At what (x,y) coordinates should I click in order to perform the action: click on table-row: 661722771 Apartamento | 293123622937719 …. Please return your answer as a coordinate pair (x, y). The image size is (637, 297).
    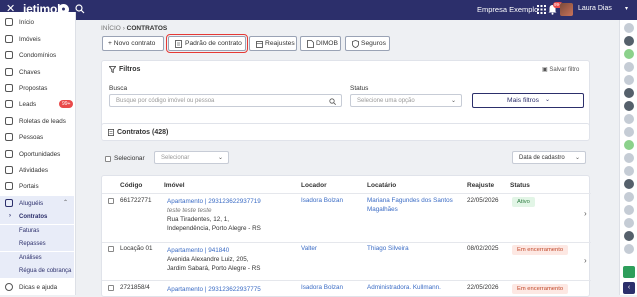
    Looking at the image, I should click on (346, 217).